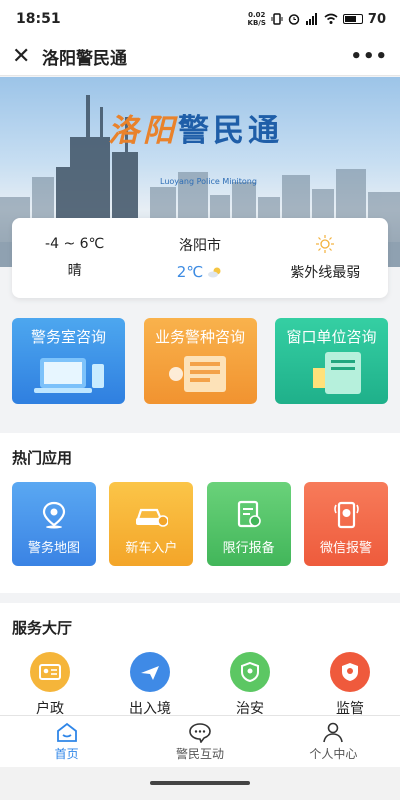 The image size is (400, 800). Describe the element at coordinates (74, 258) in the screenshot. I see `weather-forecast: -4 ~ 6℃ 晴` at that location.